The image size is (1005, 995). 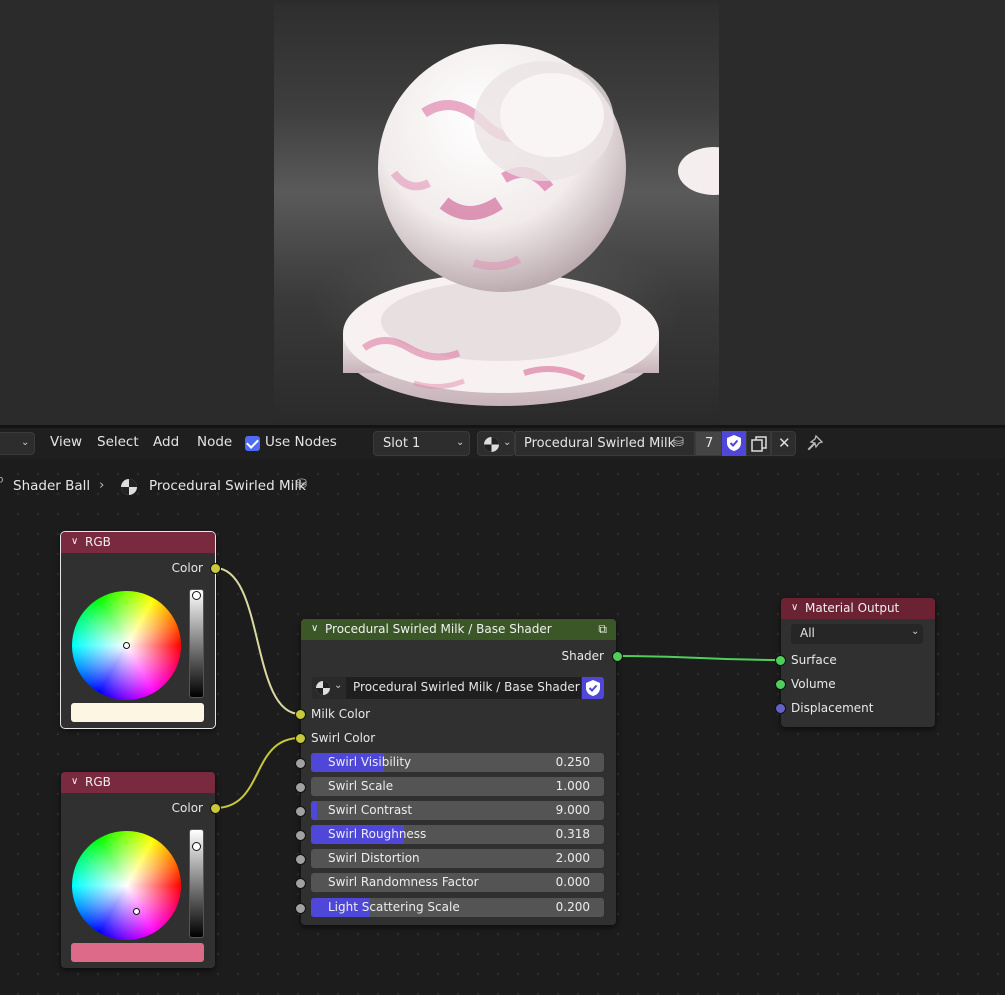 What do you see at coordinates (214, 442) in the screenshot?
I see `menu-node: Node` at bounding box center [214, 442].